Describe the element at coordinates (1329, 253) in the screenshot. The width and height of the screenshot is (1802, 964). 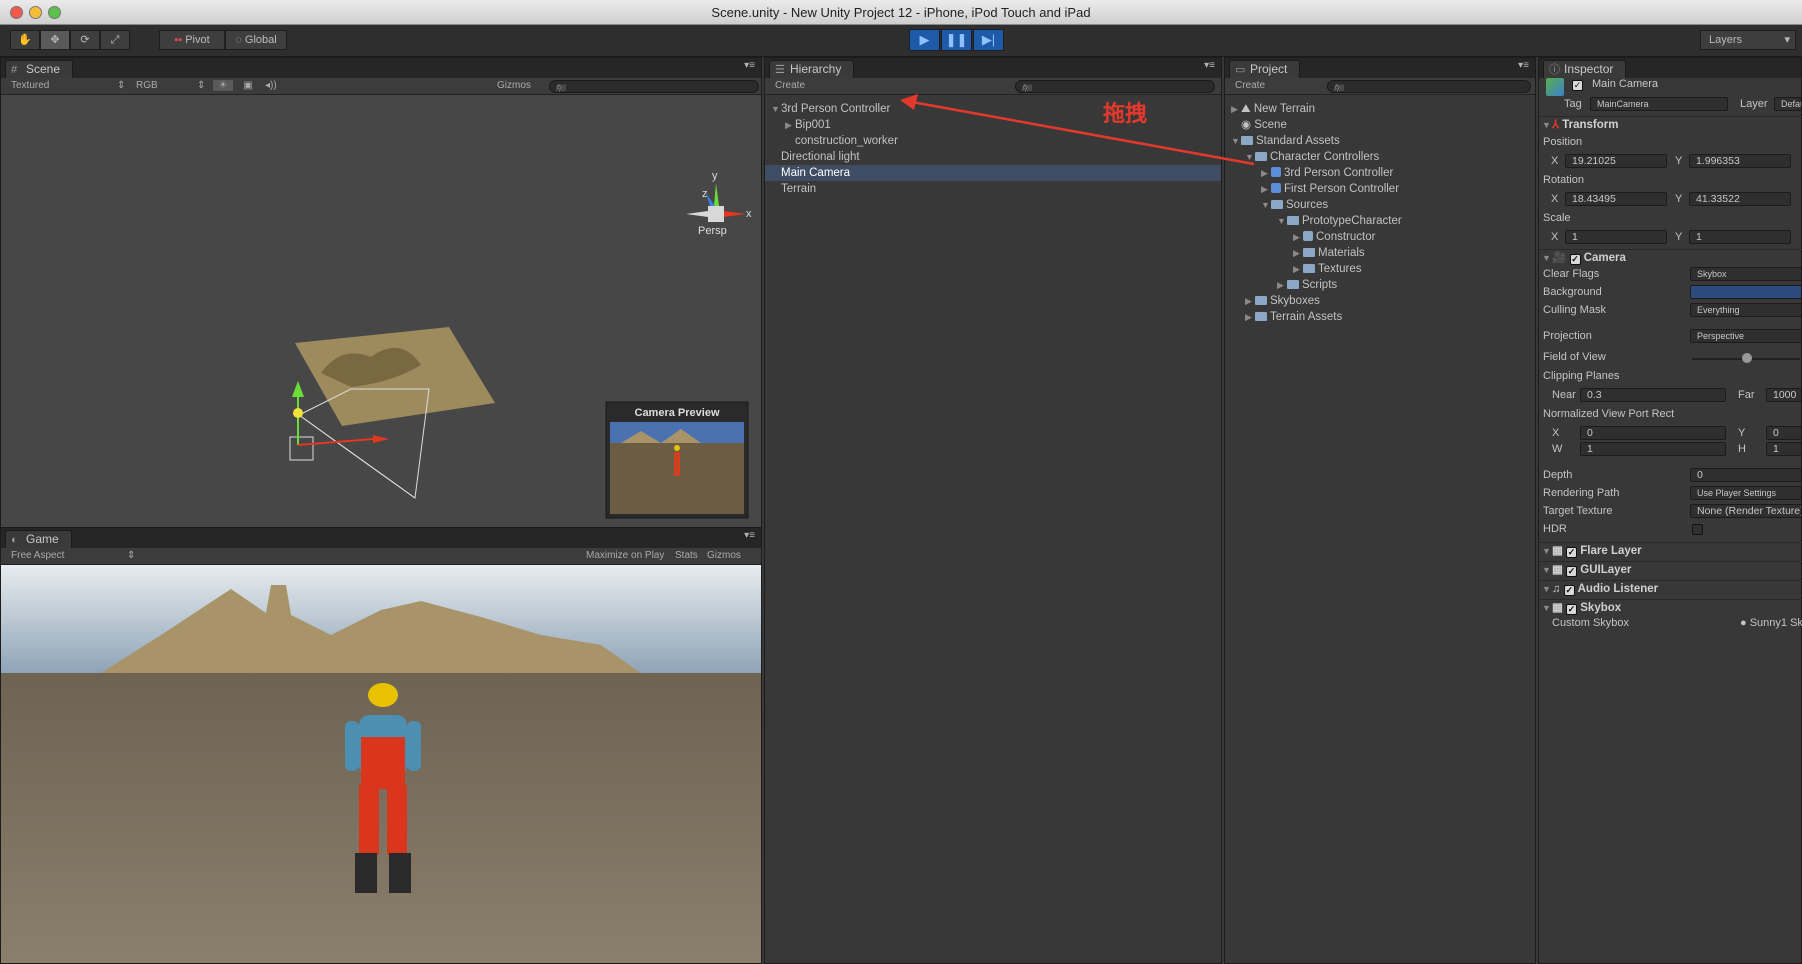
I see `project-item: ▶ Materials` at that location.